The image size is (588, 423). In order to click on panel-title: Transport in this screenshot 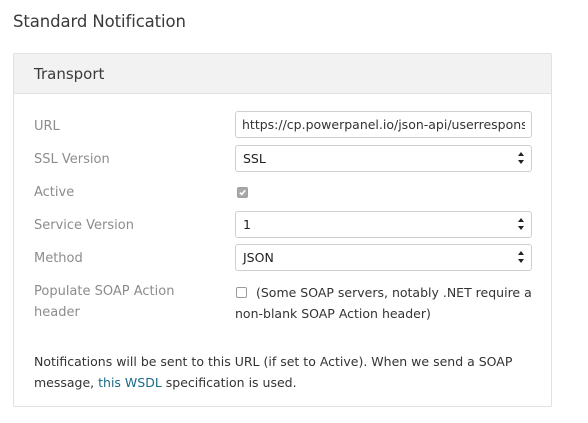, I will do `click(69, 74)`.